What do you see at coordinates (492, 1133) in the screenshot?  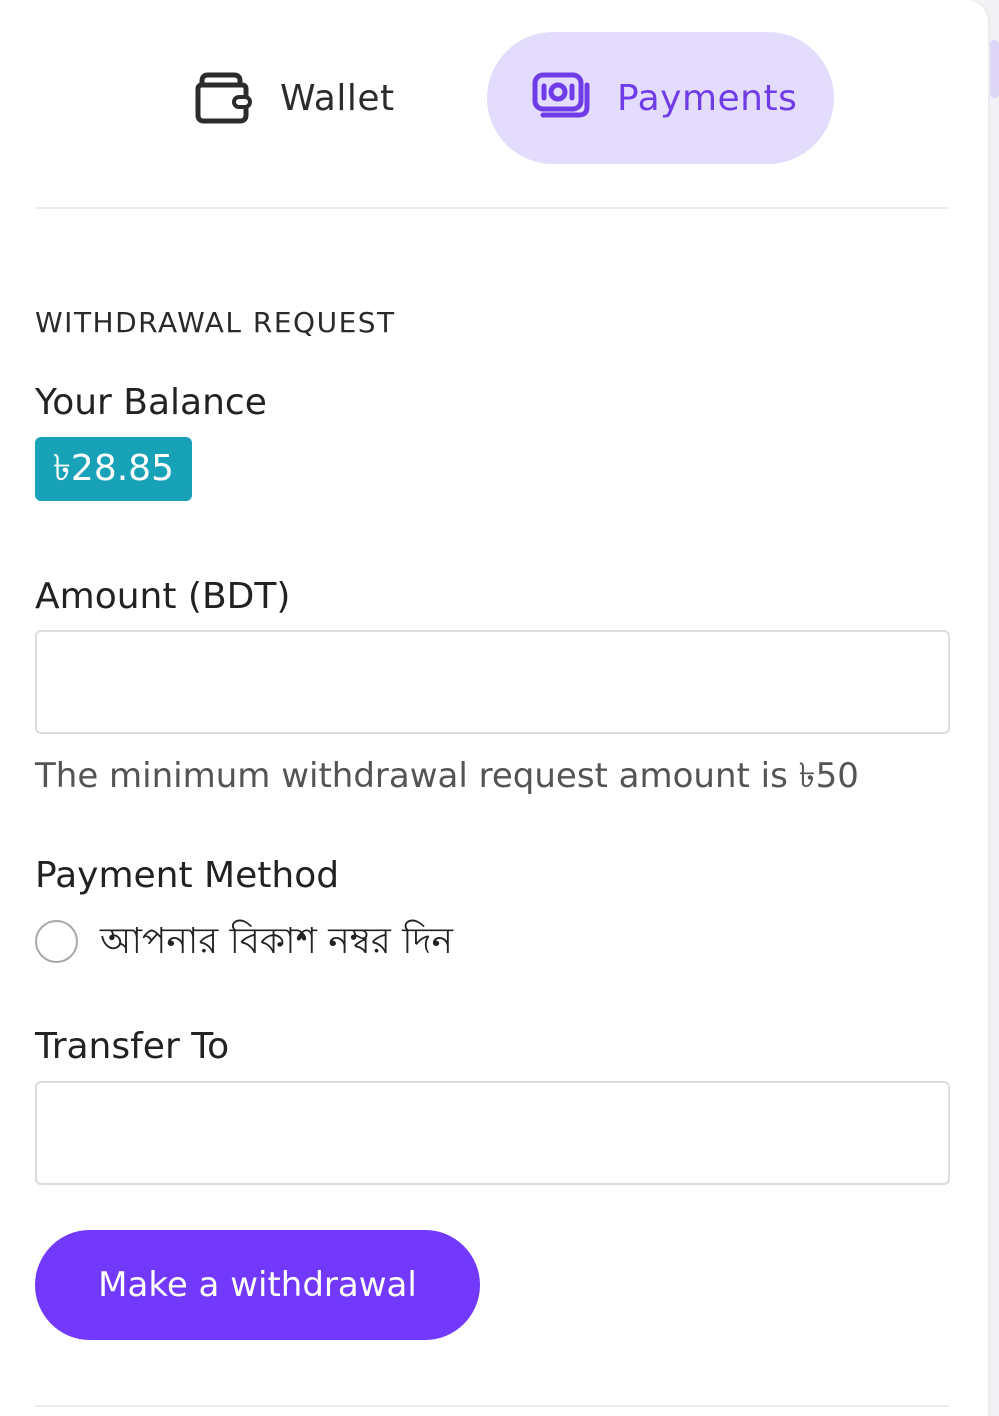 I see `transfer-to-input` at bounding box center [492, 1133].